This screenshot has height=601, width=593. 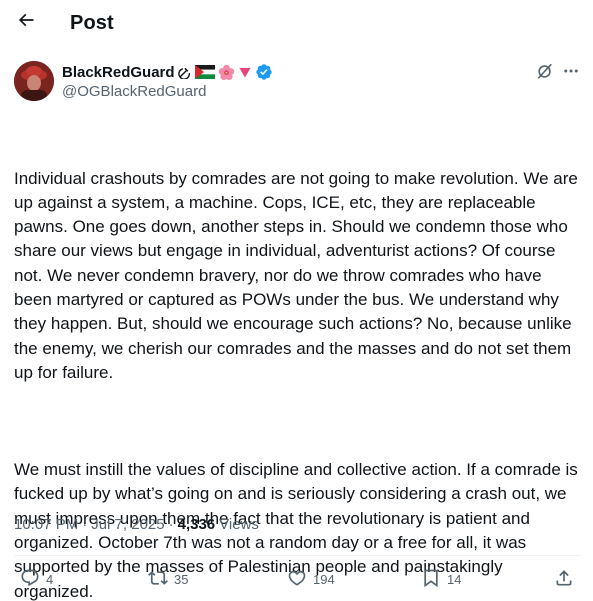 I want to click on back-button, so click(x=26, y=22).